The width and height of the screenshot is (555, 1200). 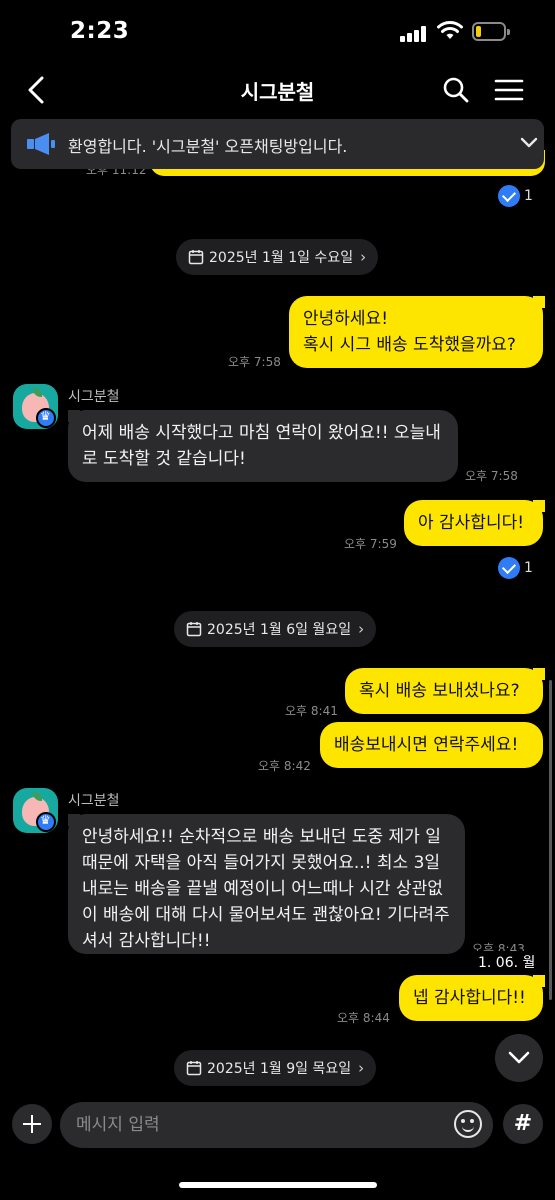 I want to click on scroll-to-bottom-button, so click(x=519, y=1058).